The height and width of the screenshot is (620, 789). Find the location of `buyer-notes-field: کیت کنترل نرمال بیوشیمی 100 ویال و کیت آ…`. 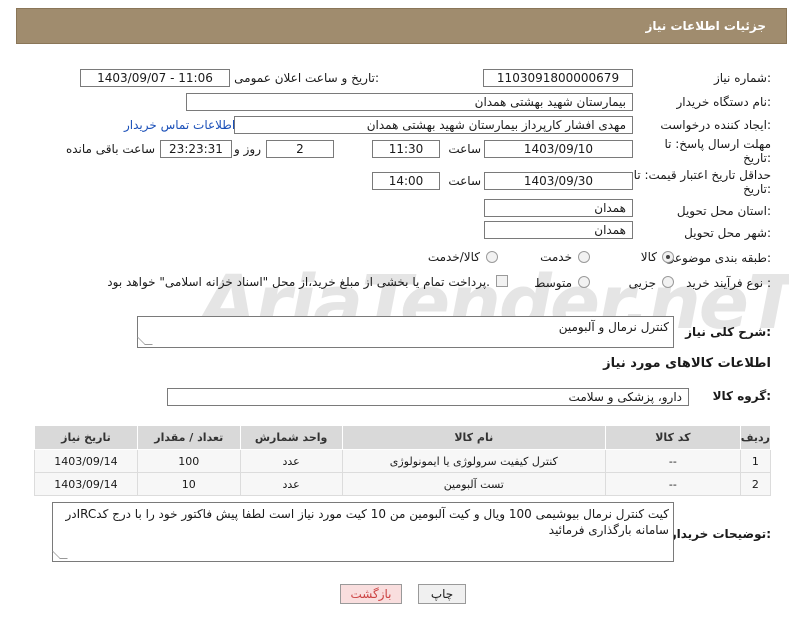

buyer-notes-field: کیت کنترل نرمال بیوشیمی 100 ویال و کیت آ… is located at coordinates (363, 532).